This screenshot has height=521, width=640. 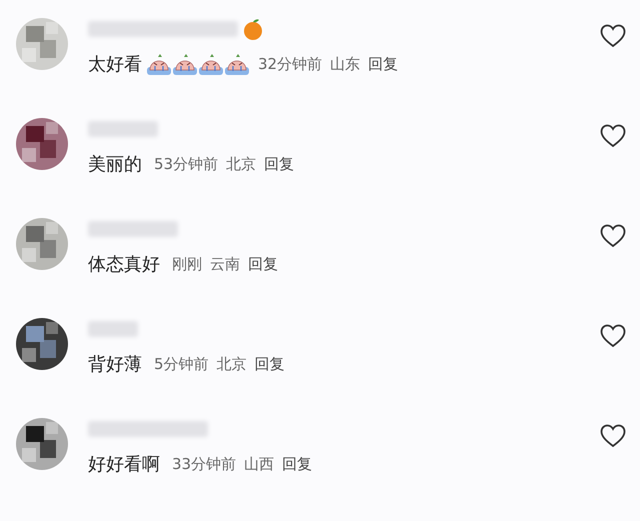 What do you see at coordinates (181, 364) in the screenshot?
I see `comment-time: 5分钟前` at bounding box center [181, 364].